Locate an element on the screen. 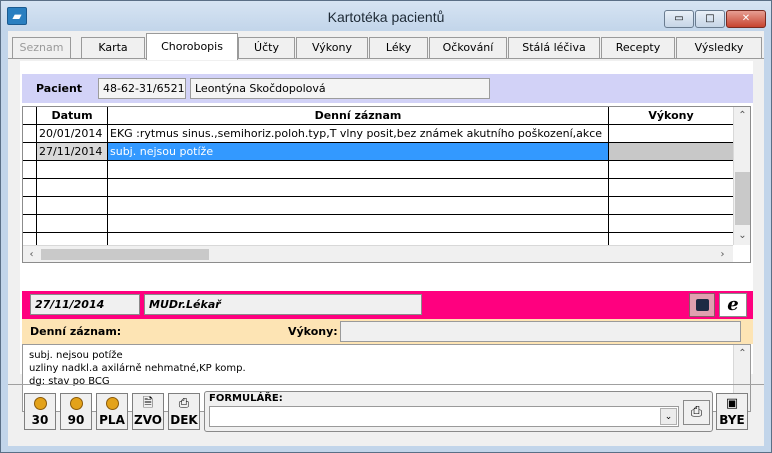  note-line: subj. nejsou potíže is located at coordinates (76, 355).